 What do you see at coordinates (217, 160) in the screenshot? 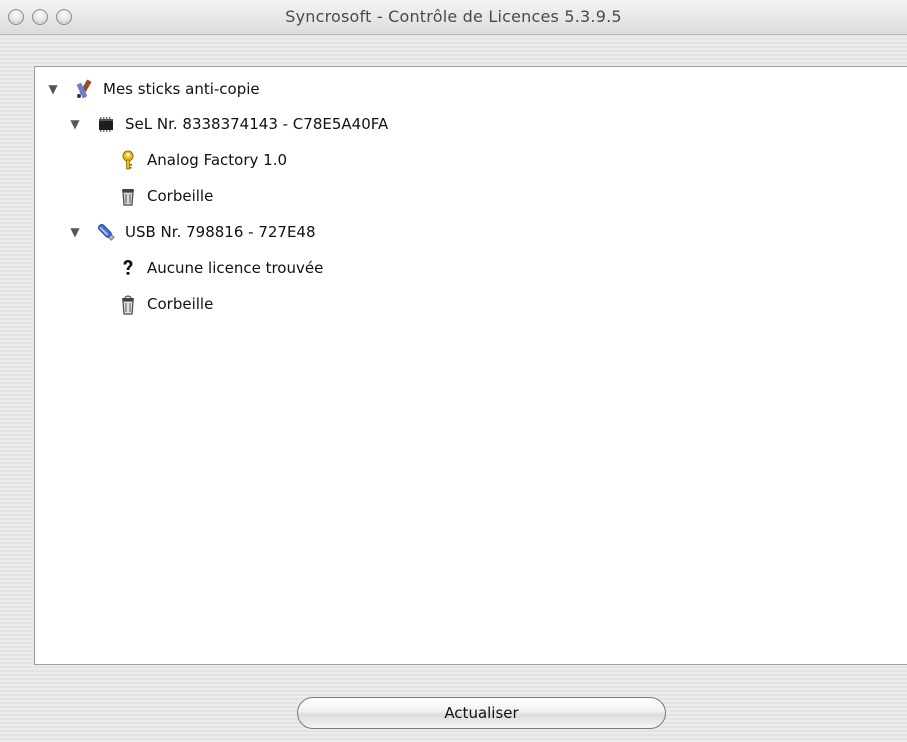
I see `tree-item-label: Analog Factory 1.0` at bounding box center [217, 160].